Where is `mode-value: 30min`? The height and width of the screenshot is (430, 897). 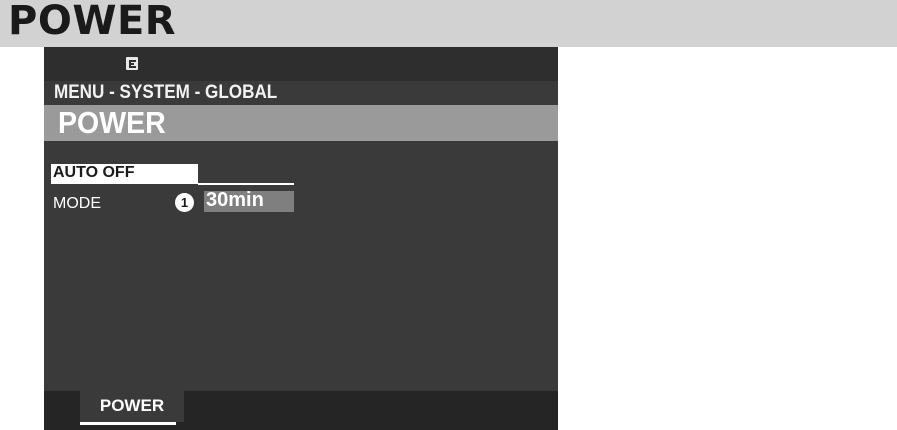 mode-value: 30min is located at coordinates (249, 200).